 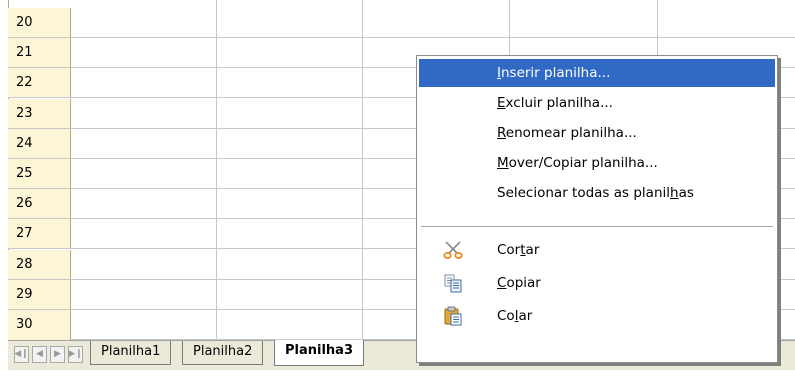 What do you see at coordinates (21, 354) in the screenshot?
I see `first-sheet-button: ◀❙` at bounding box center [21, 354].